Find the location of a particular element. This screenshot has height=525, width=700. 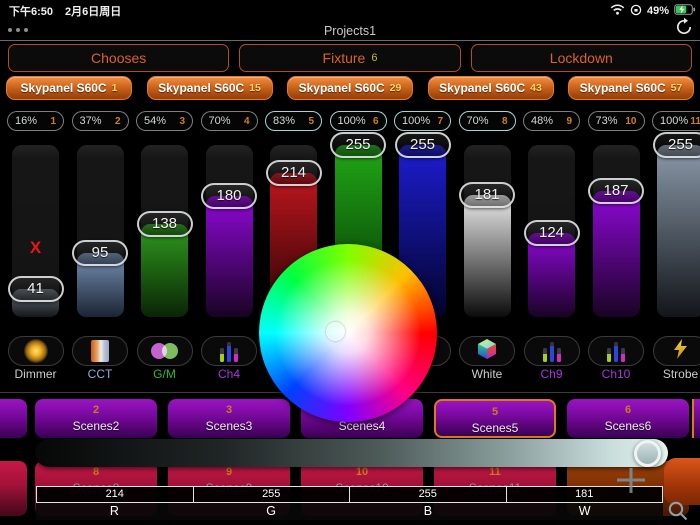

fader-thumb-2: 95 is located at coordinates (100, 253).